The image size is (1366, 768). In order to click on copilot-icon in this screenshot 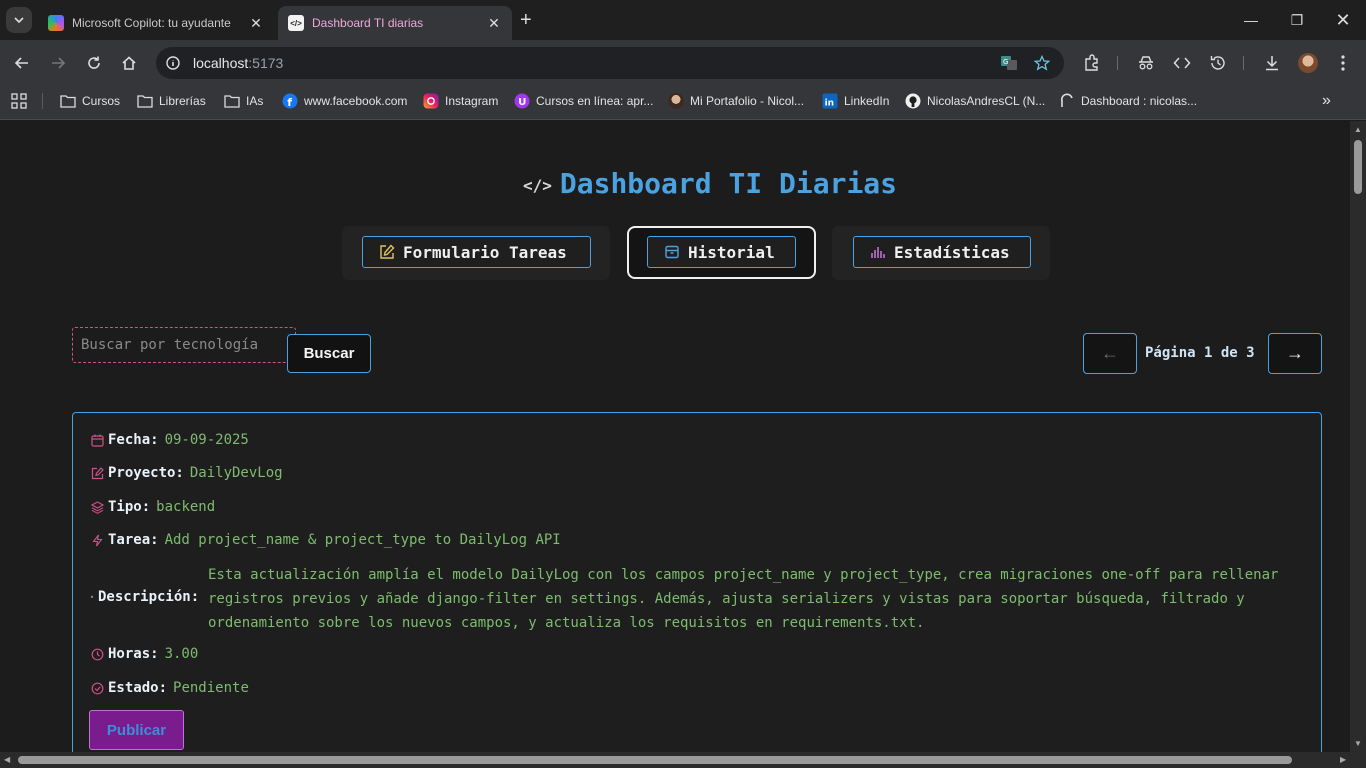, I will do `click(56, 23)`.